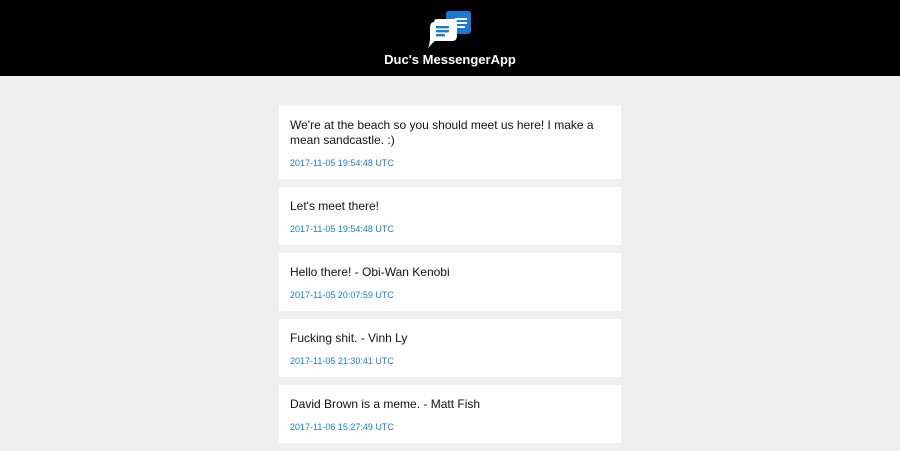 This screenshot has height=451, width=900. Describe the element at coordinates (450, 30) in the screenshot. I see `chat-bubbles-icon` at that location.